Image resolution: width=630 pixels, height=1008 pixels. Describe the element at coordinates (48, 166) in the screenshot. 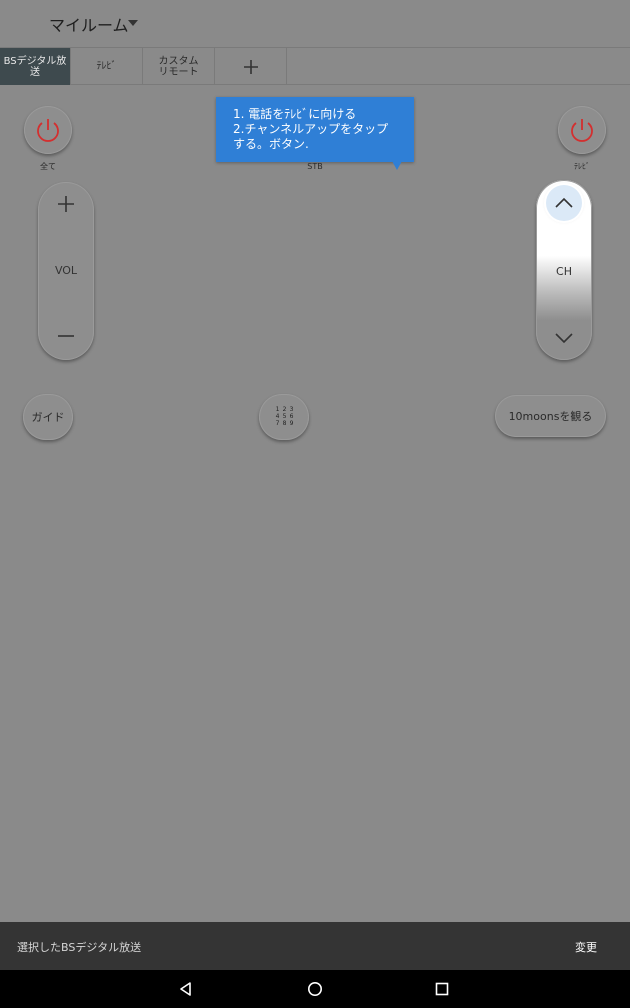

I see `power-all-label: 全て` at that location.